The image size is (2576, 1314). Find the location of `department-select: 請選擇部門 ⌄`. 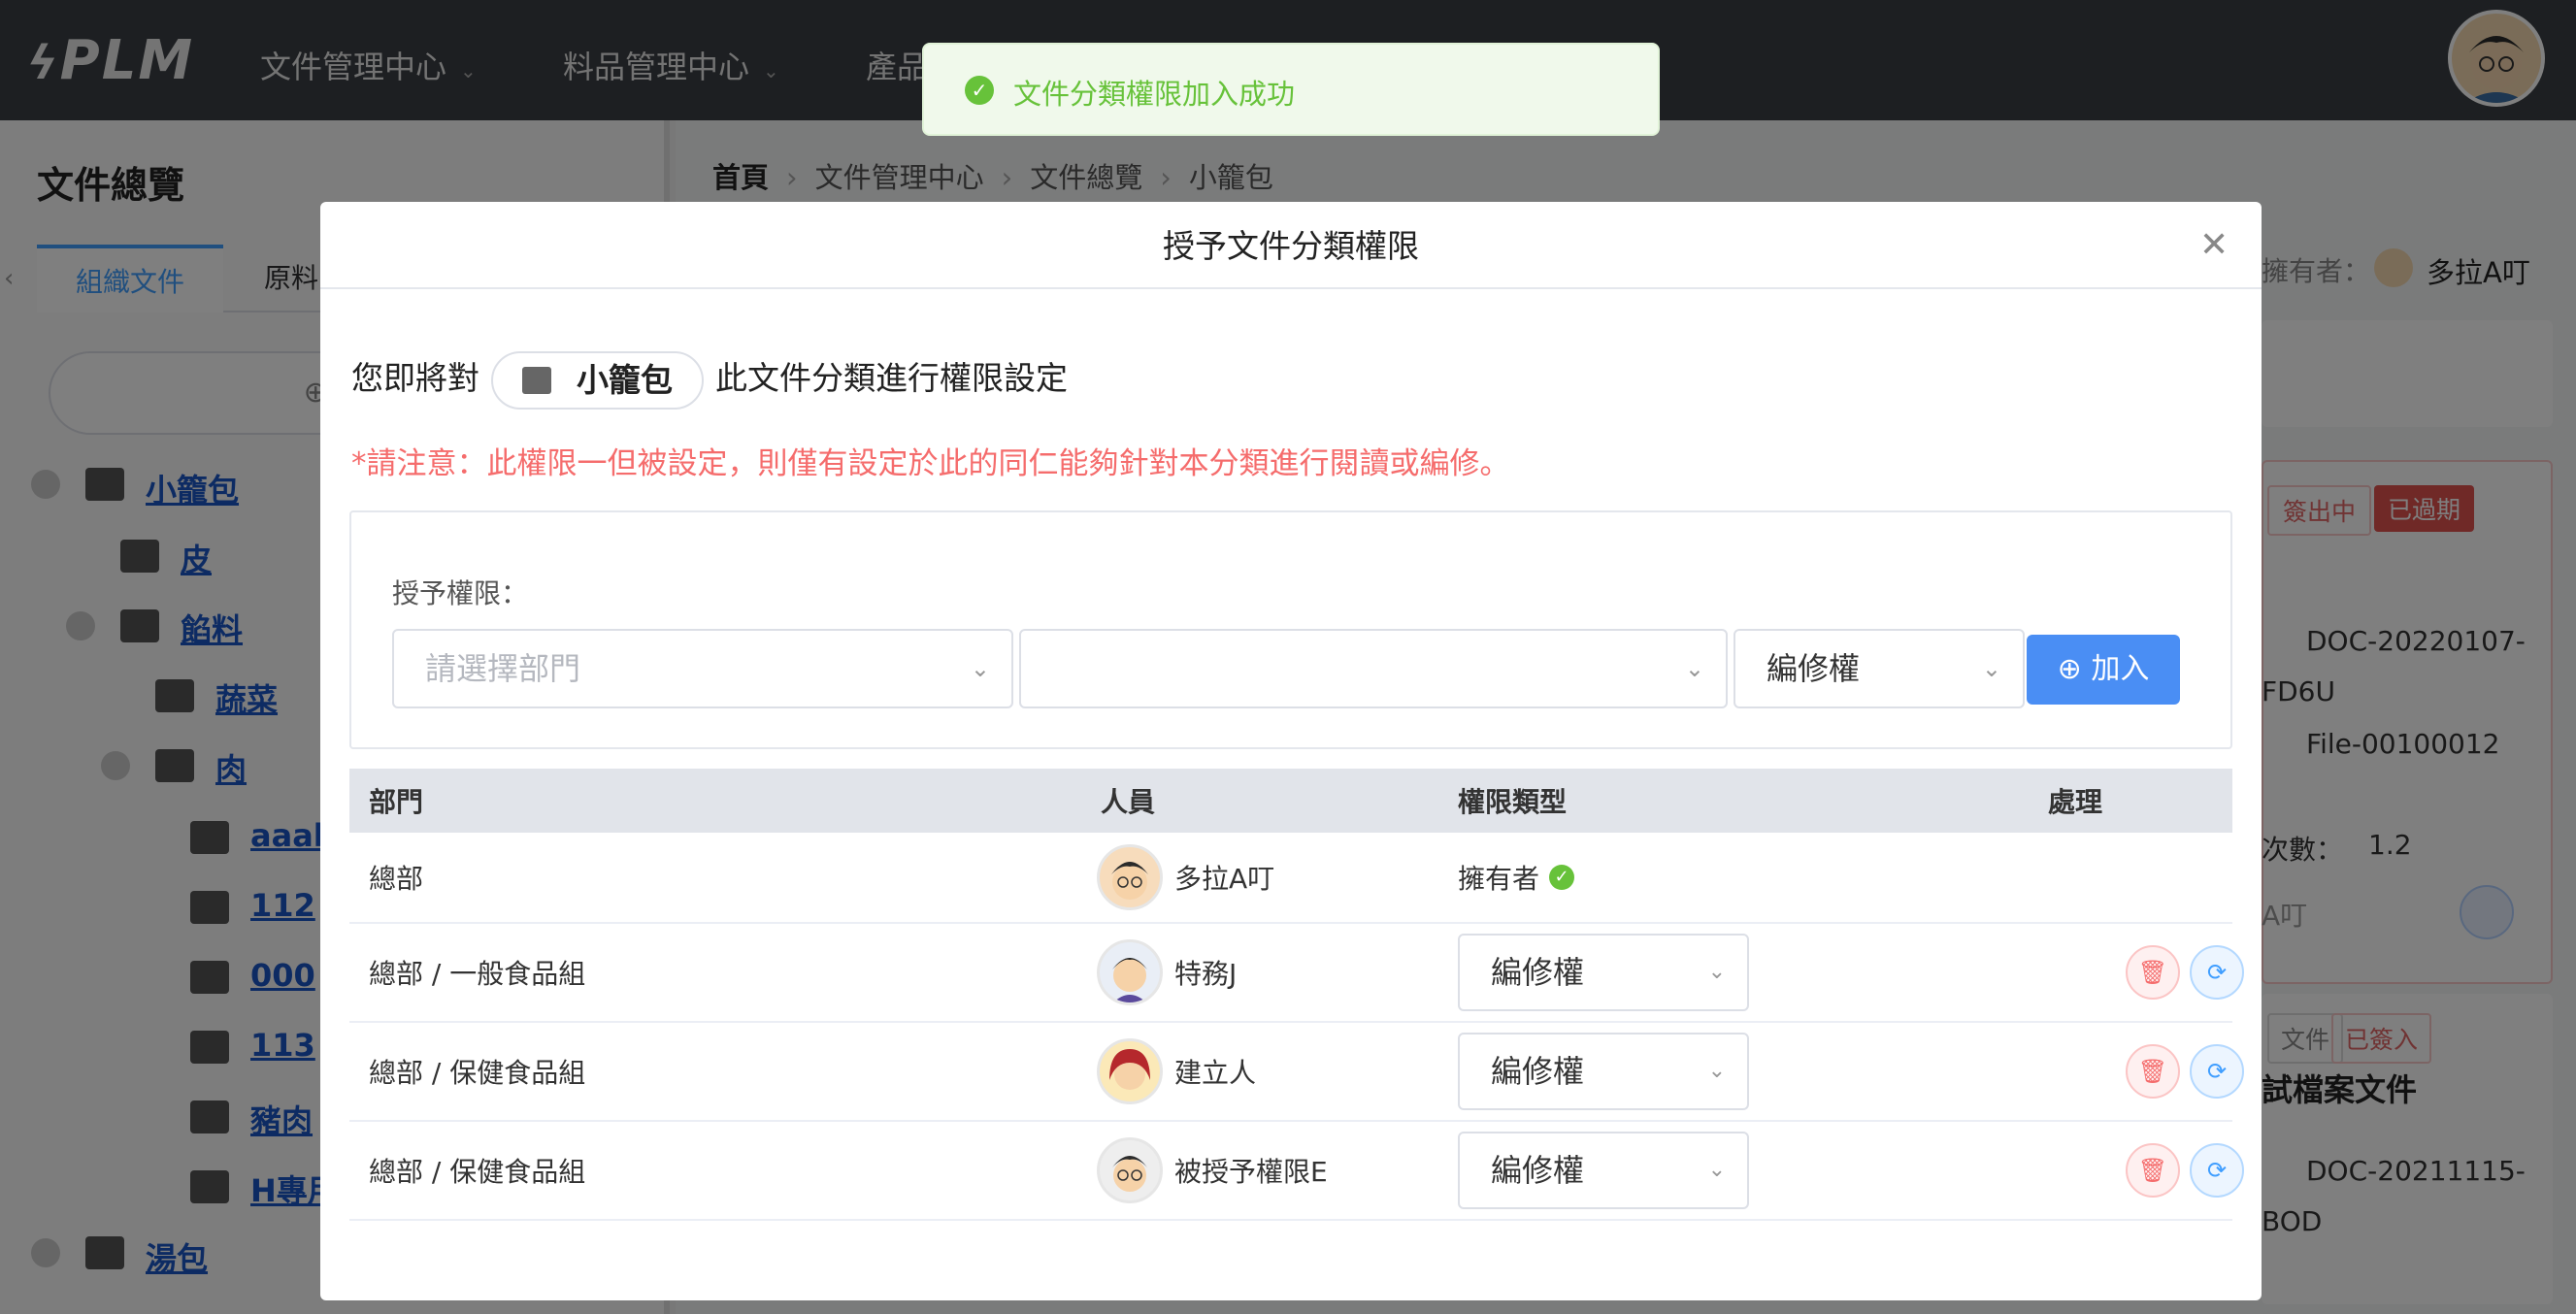

department-select: 請選擇部門 ⌄ is located at coordinates (702, 668).